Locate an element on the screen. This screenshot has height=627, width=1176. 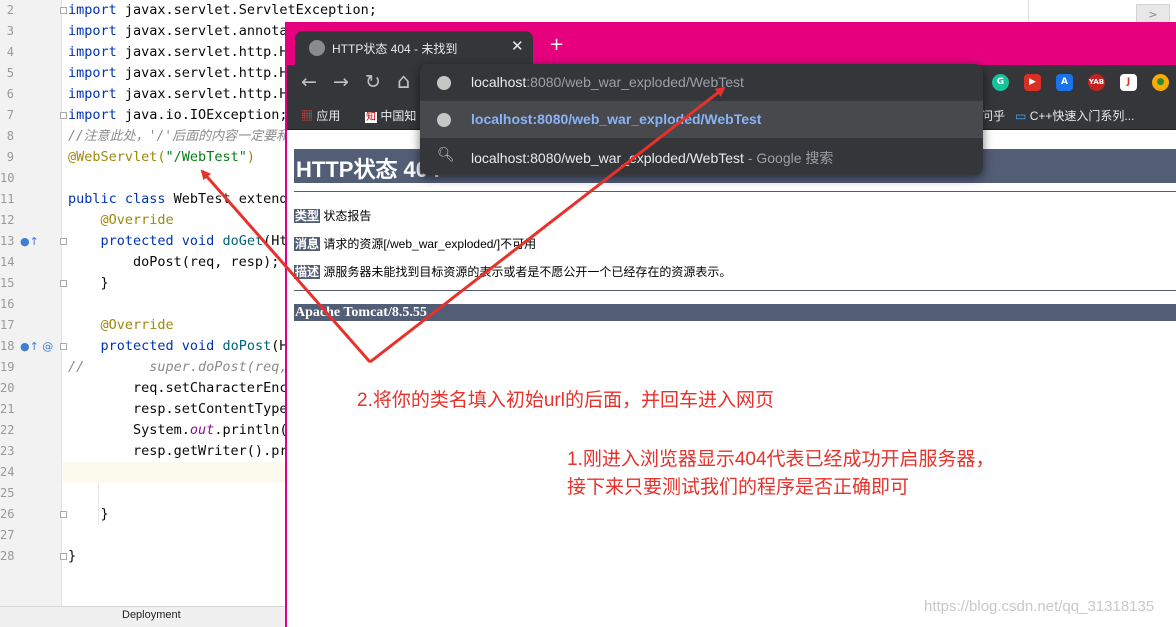
line-number: 9 is located at coordinates (10, 157).